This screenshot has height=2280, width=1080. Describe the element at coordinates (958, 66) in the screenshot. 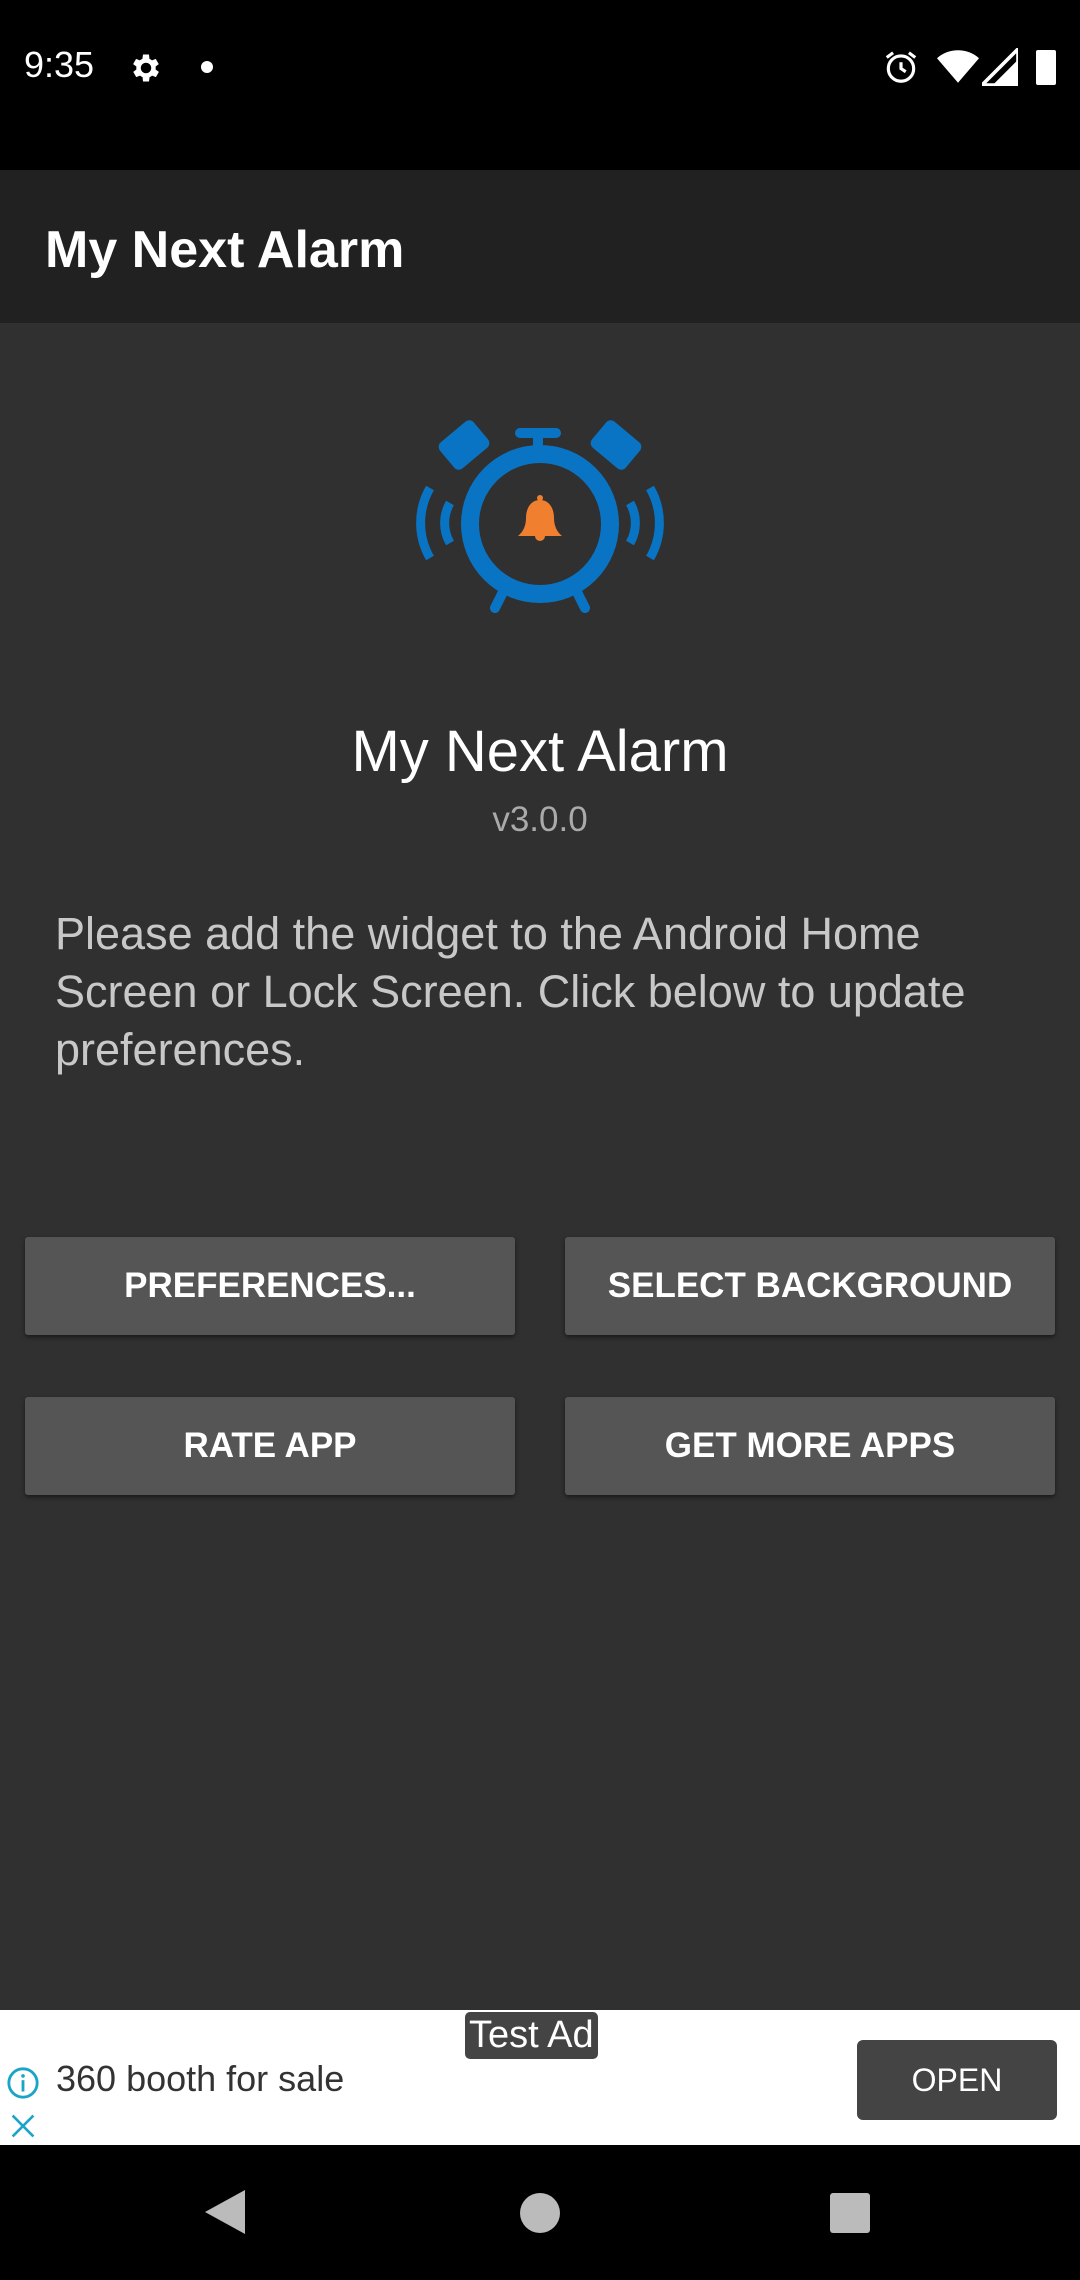

I see `wifi-icon` at that location.